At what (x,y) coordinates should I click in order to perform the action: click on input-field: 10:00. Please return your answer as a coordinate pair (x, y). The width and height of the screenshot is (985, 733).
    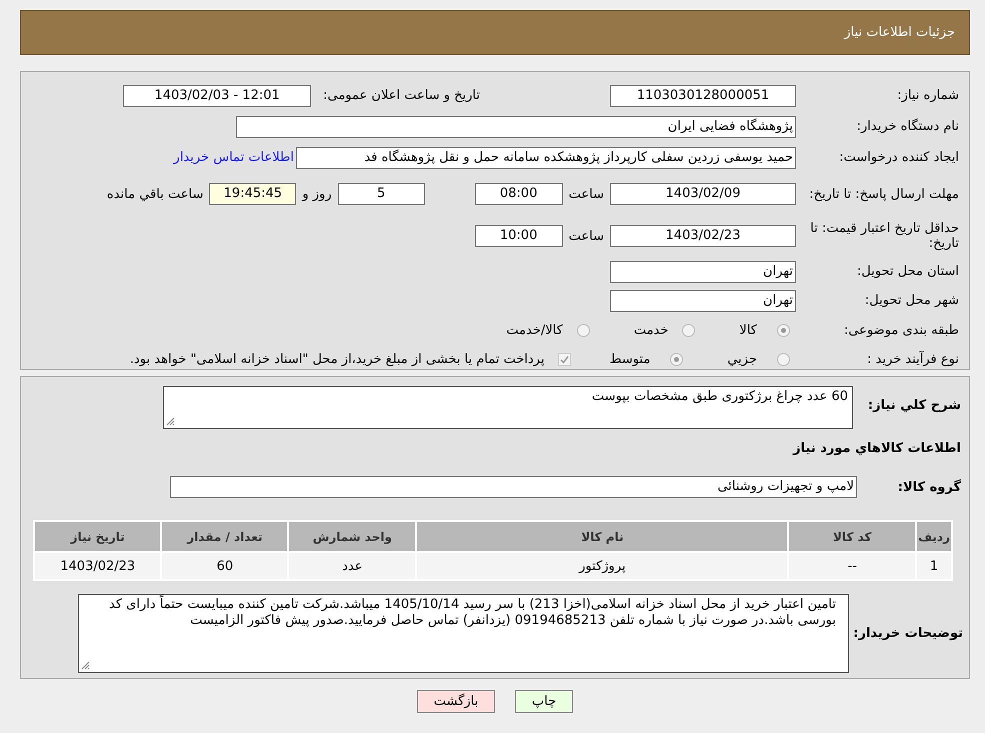
    Looking at the image, I should click on (518, 236).